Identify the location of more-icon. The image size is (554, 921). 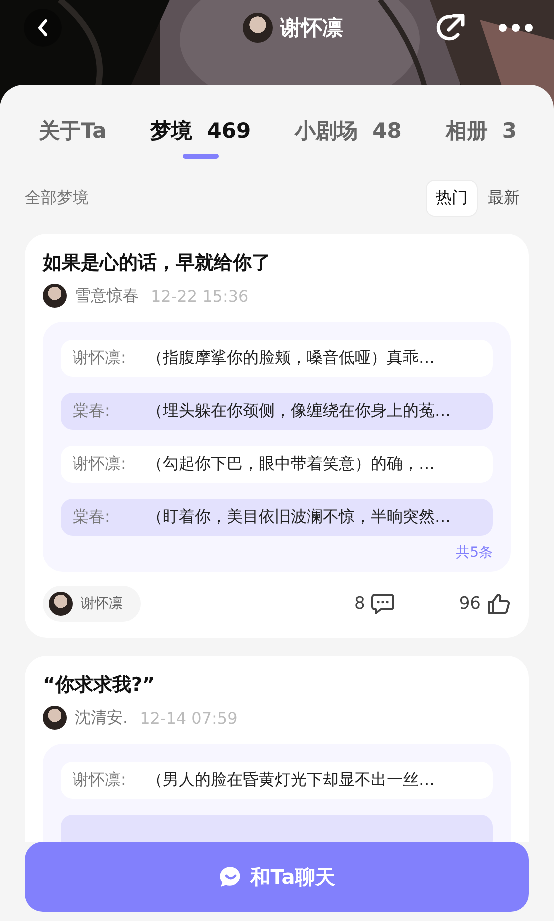
(516, 28).